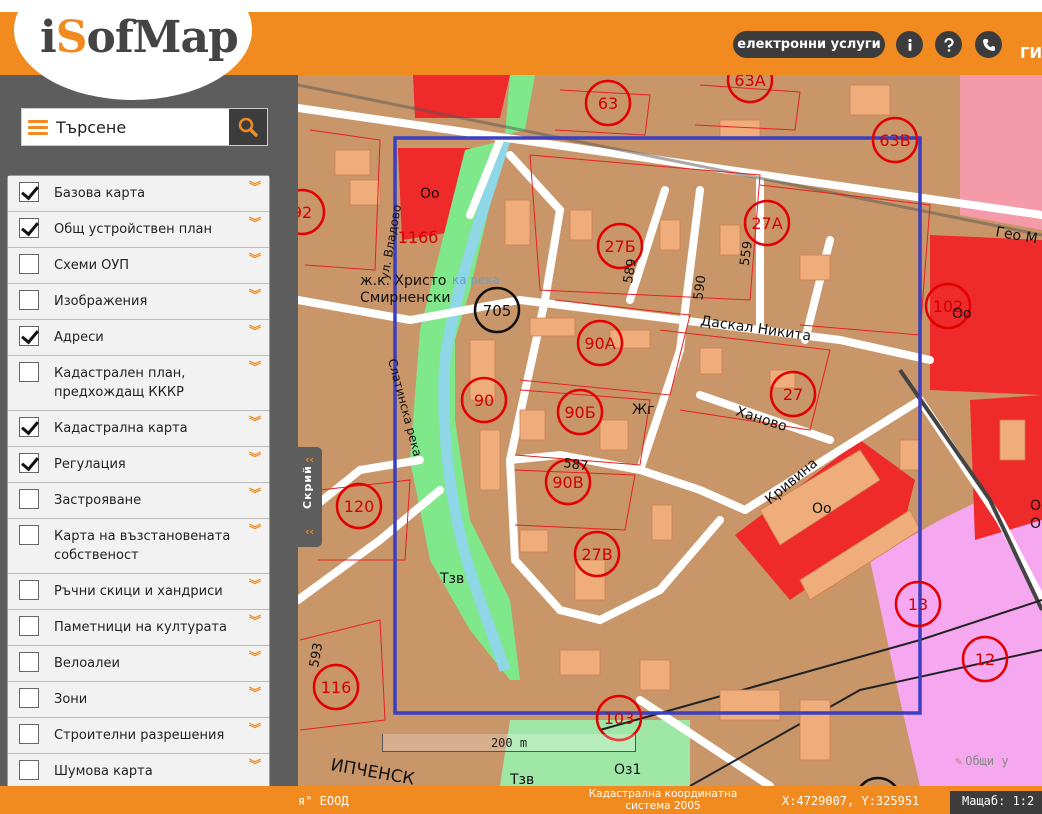 The height and width of the screenshot is (814, 1042). Describe the element at coordinates (138, 302) in the screenshot. I see `layer-item: Изображения ︾` at that location.